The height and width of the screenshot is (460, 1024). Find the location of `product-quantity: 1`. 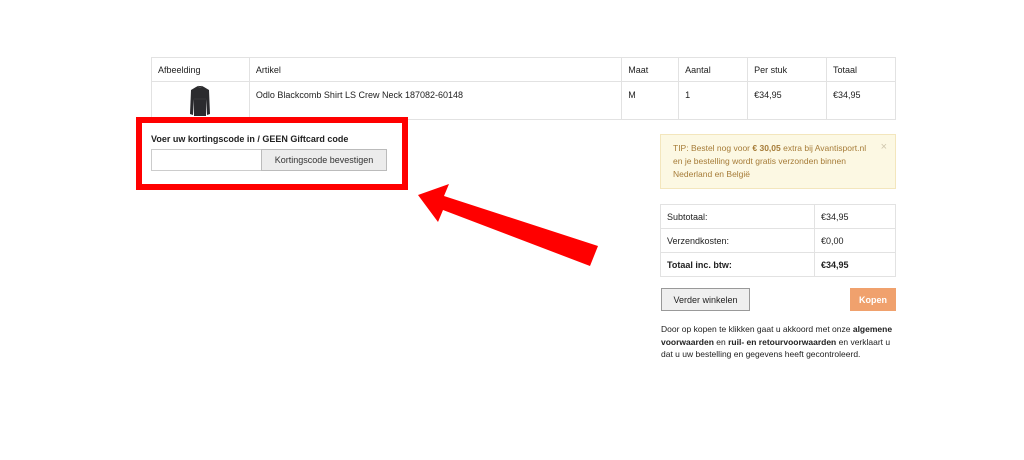

product-quantity: 1 is located at coordinates (713, 100).